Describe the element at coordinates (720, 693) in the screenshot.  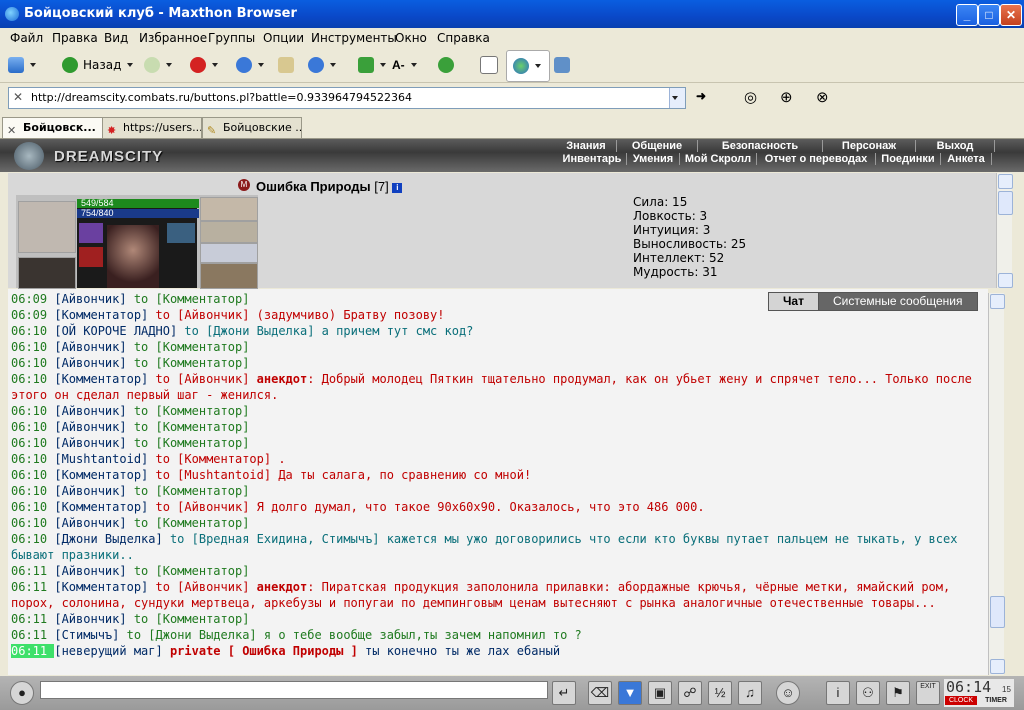
I see `speed-icon: ½` at that location.